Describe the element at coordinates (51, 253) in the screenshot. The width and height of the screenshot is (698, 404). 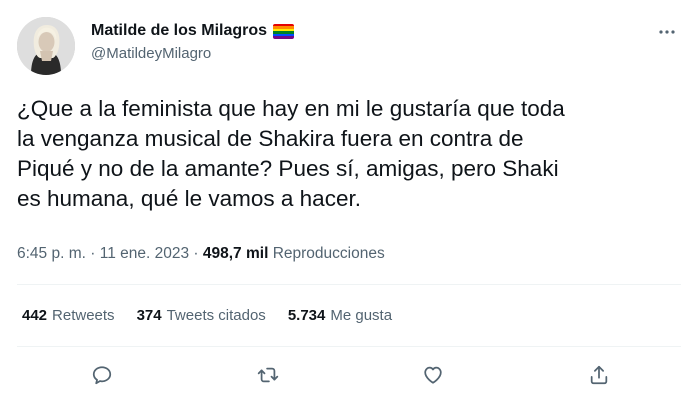
I see `tweet-time: 6:45 p. m.` at that location.